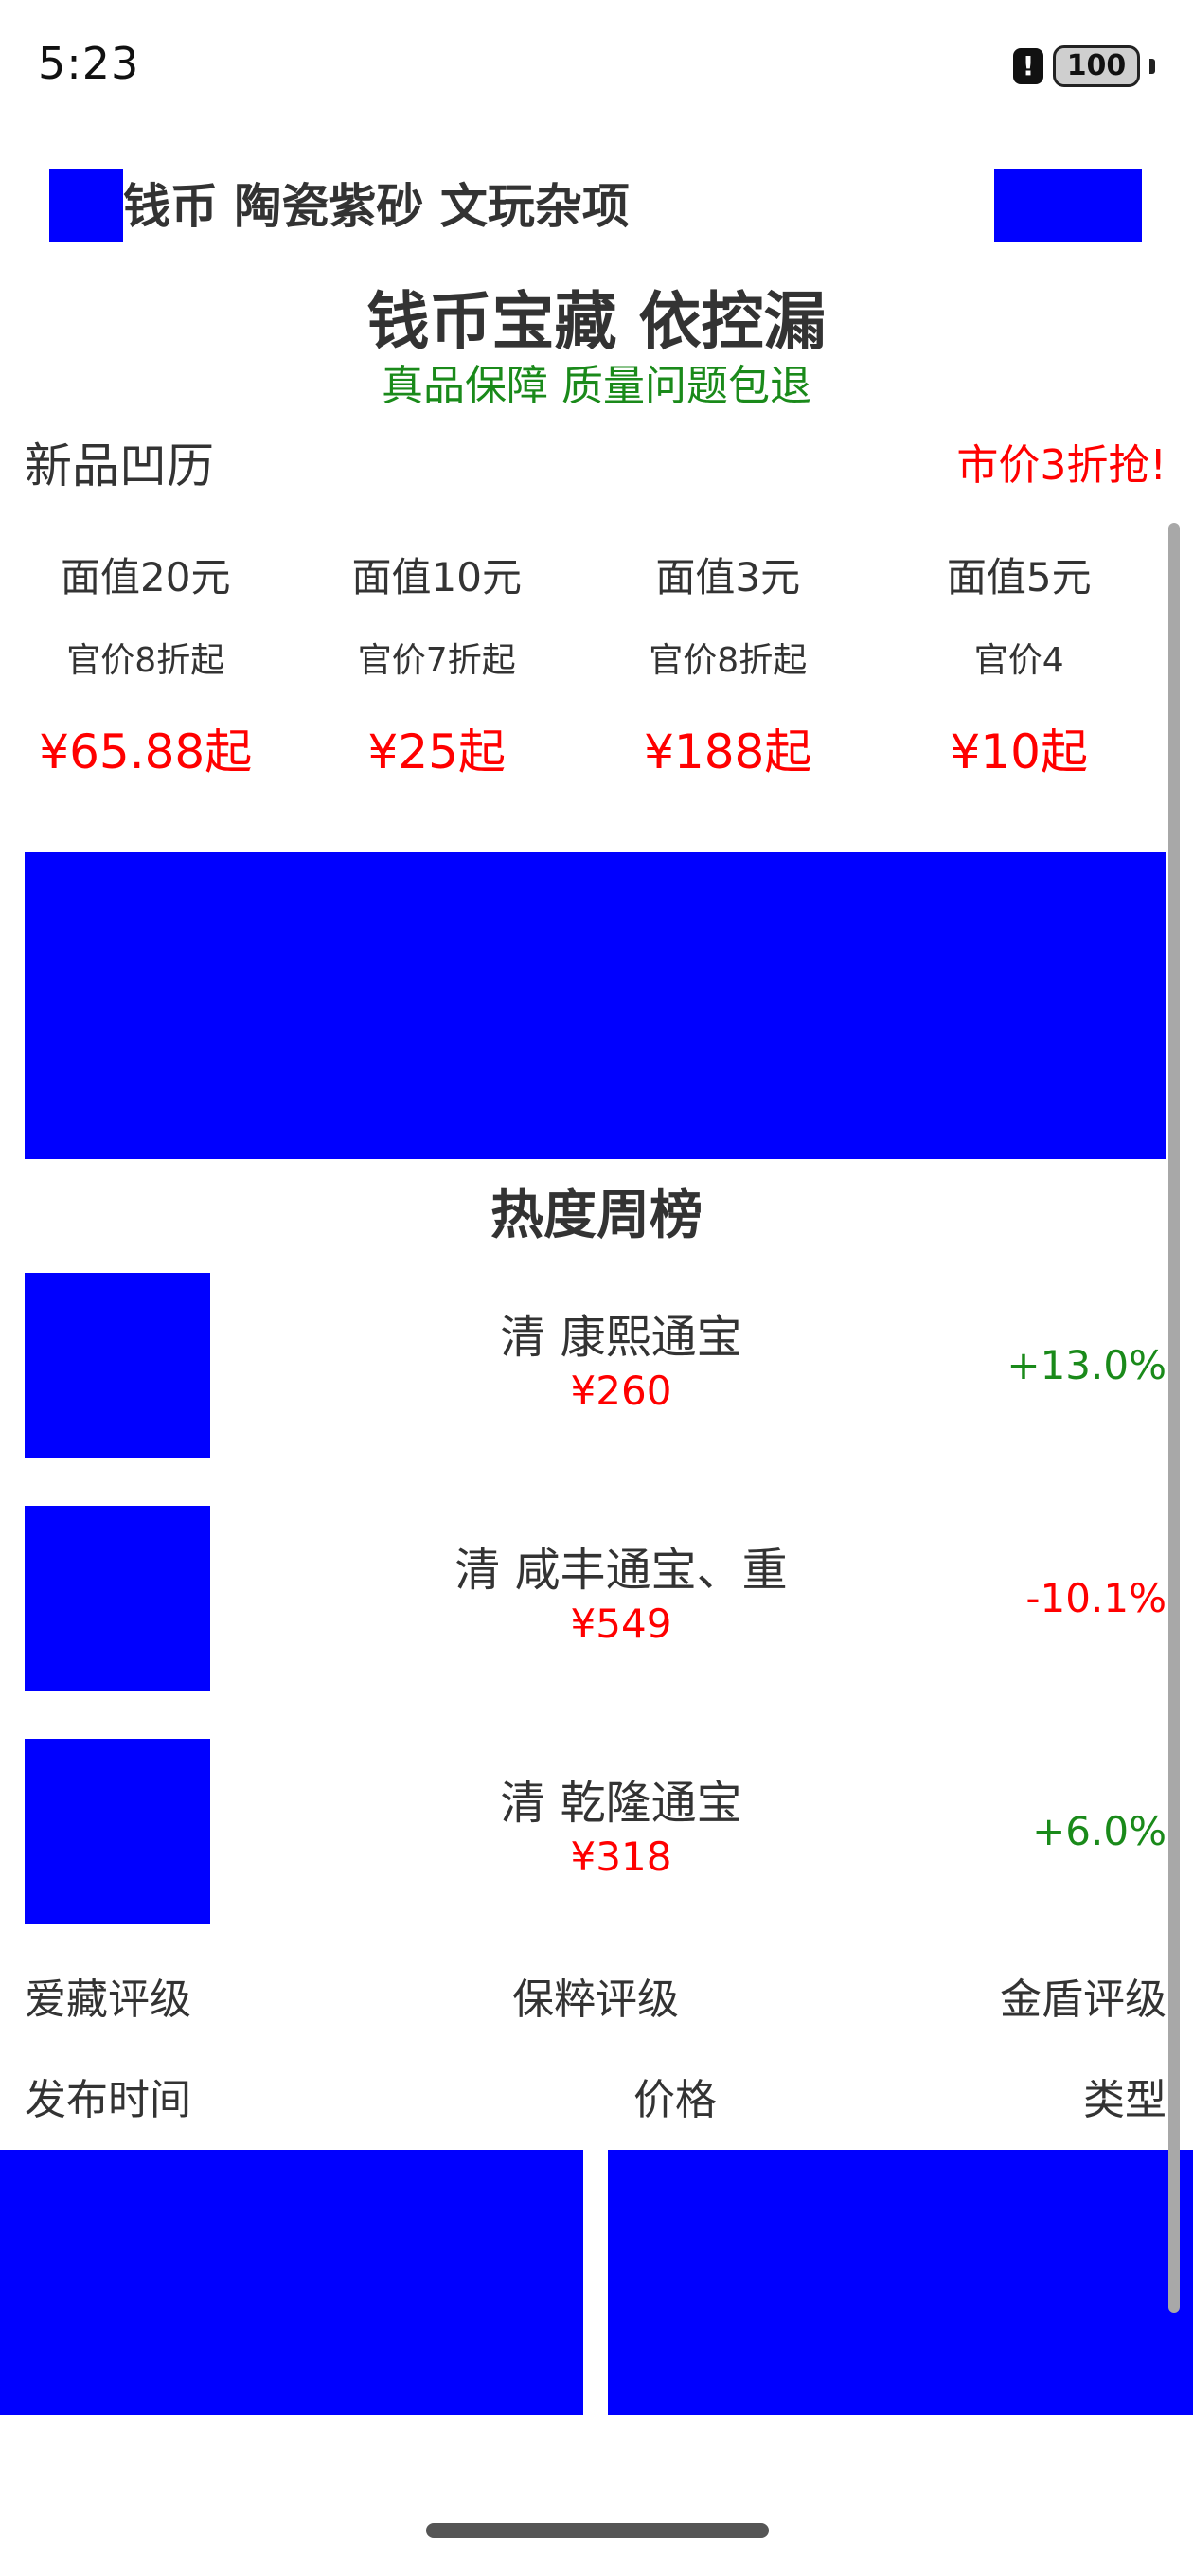  I want to click on sort-row: 发布时间 价格 类型, so click(595, 2100).